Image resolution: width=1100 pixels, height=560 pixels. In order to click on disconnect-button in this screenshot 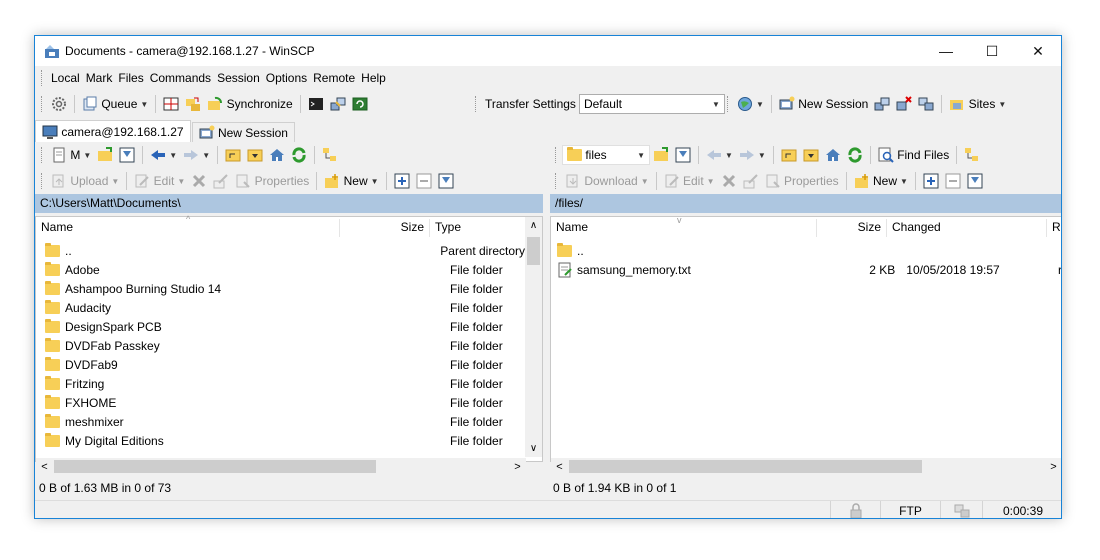, I will do `click(904, 104)`.